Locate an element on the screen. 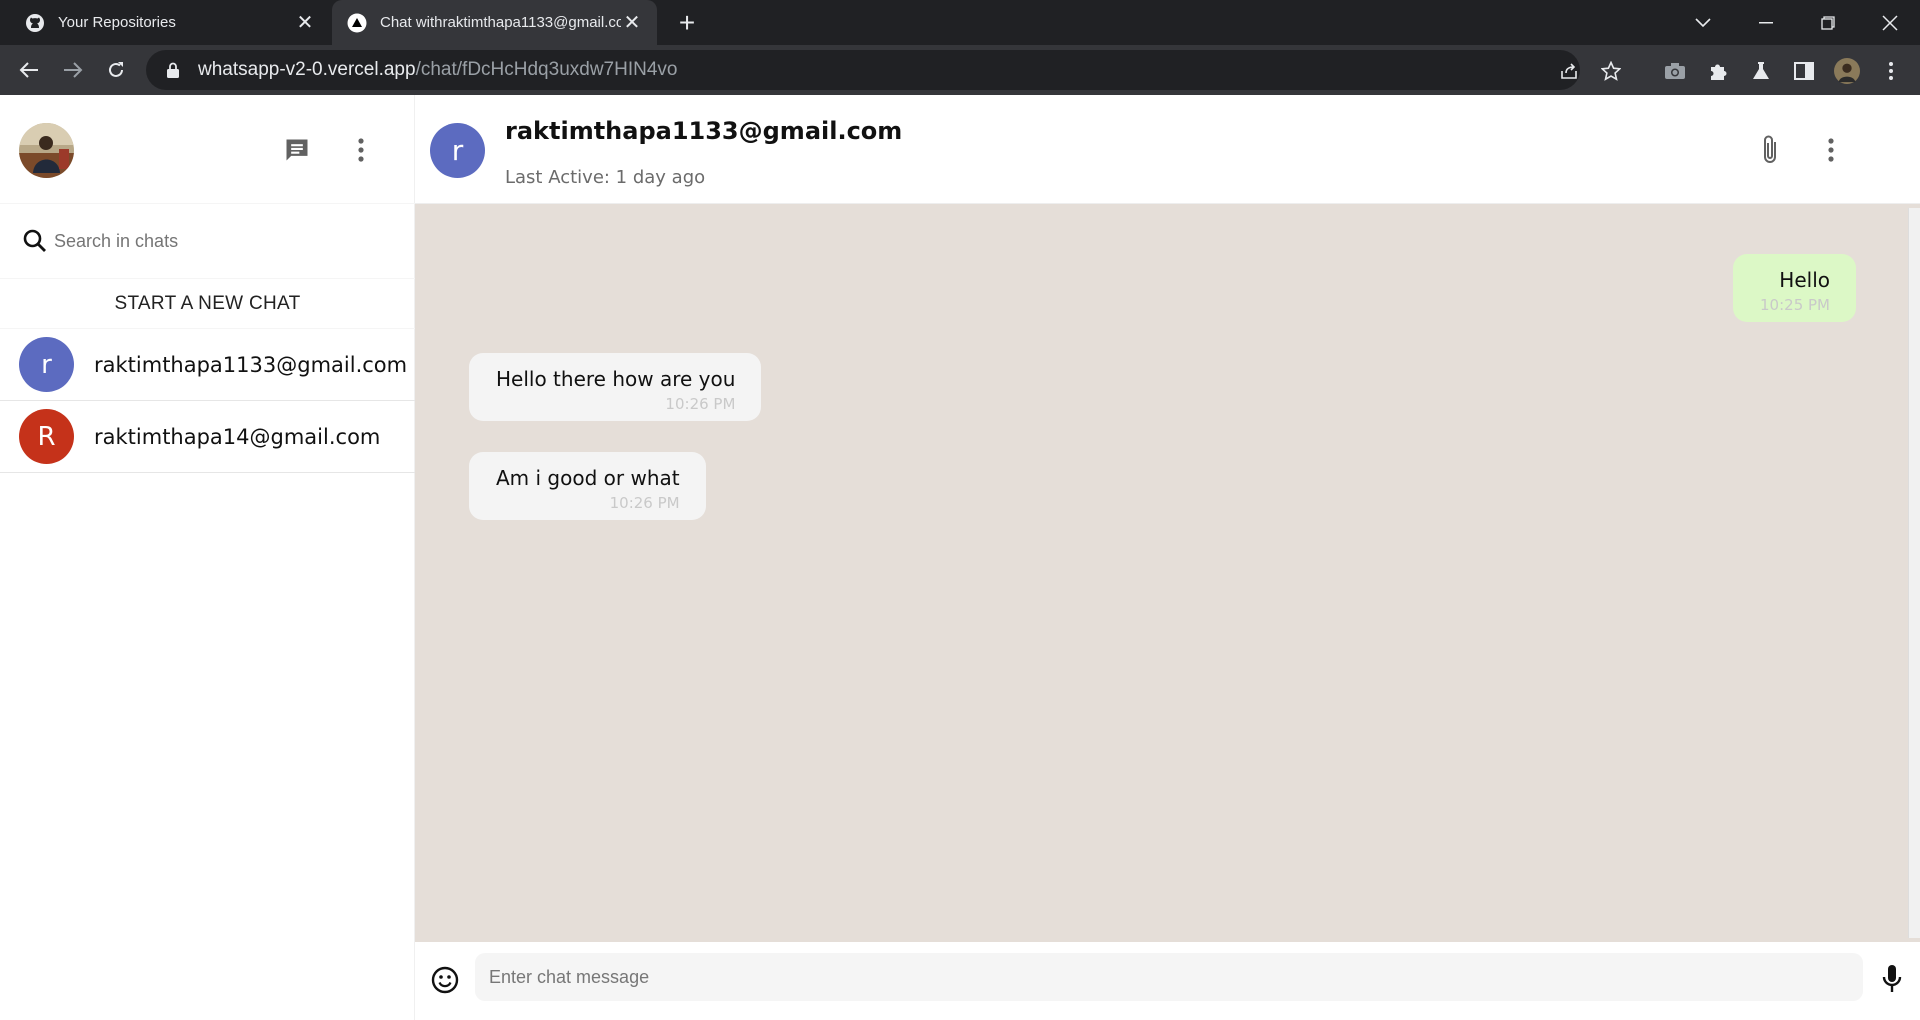 This screenshot has width=1920, height=1020. contact-avatar: R is located at coordinates (46, 436).